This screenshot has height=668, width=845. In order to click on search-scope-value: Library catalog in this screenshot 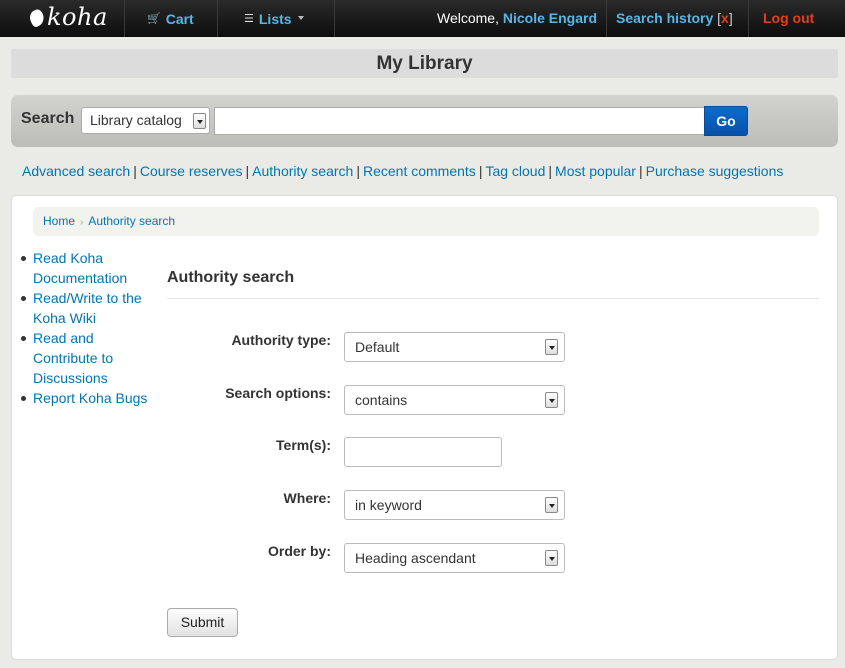, I will do `click(136, 120)`.